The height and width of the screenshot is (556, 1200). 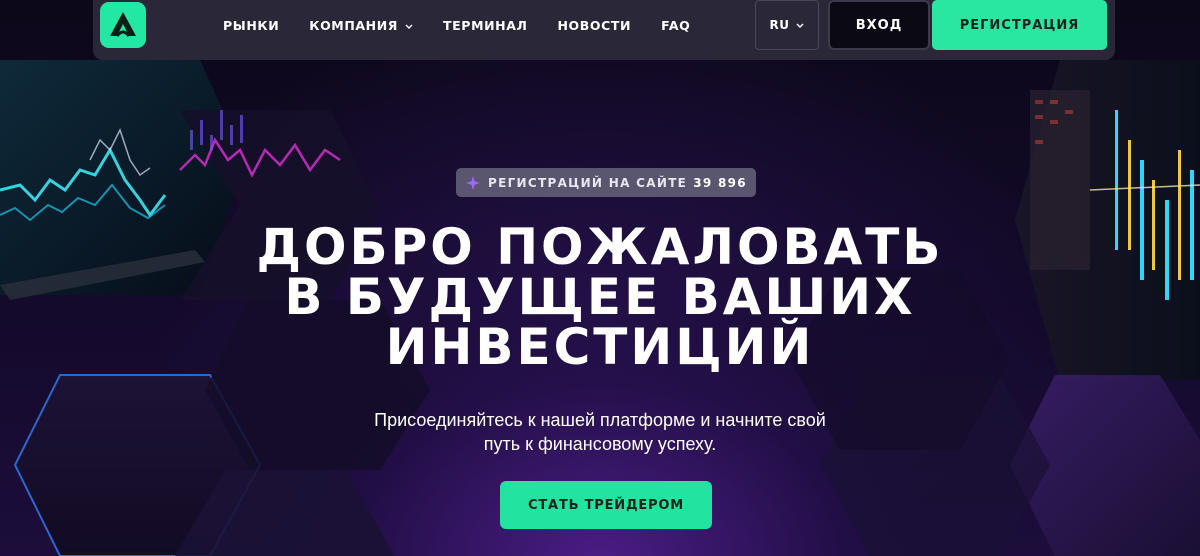 I want to click on language-label: RU, so click(x=779, y=25).